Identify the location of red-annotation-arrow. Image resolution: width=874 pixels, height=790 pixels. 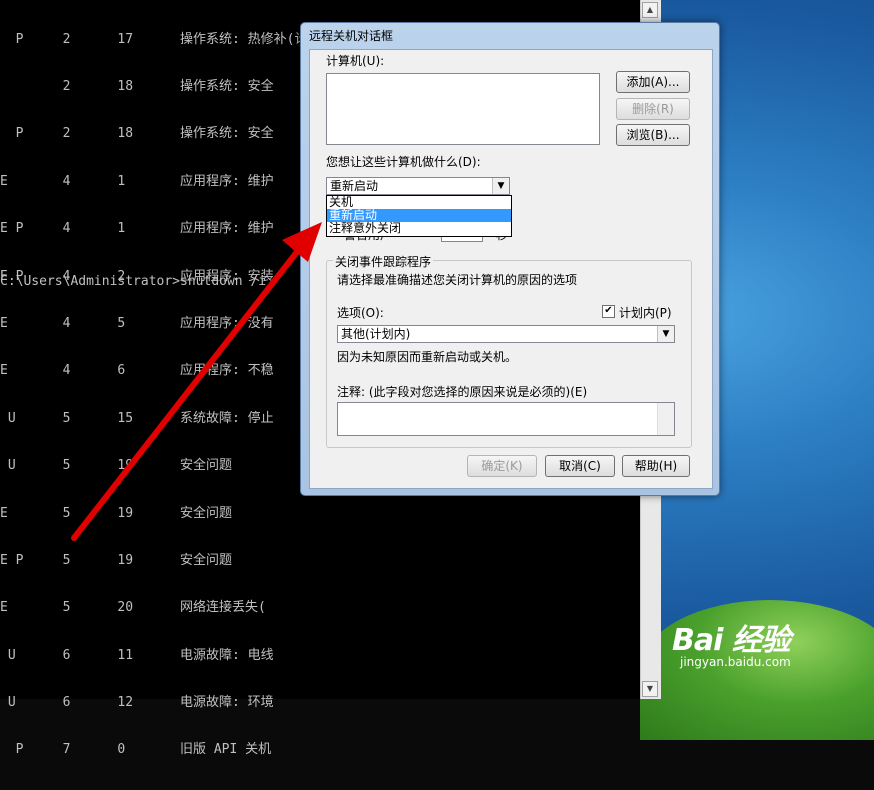
(196, 381).